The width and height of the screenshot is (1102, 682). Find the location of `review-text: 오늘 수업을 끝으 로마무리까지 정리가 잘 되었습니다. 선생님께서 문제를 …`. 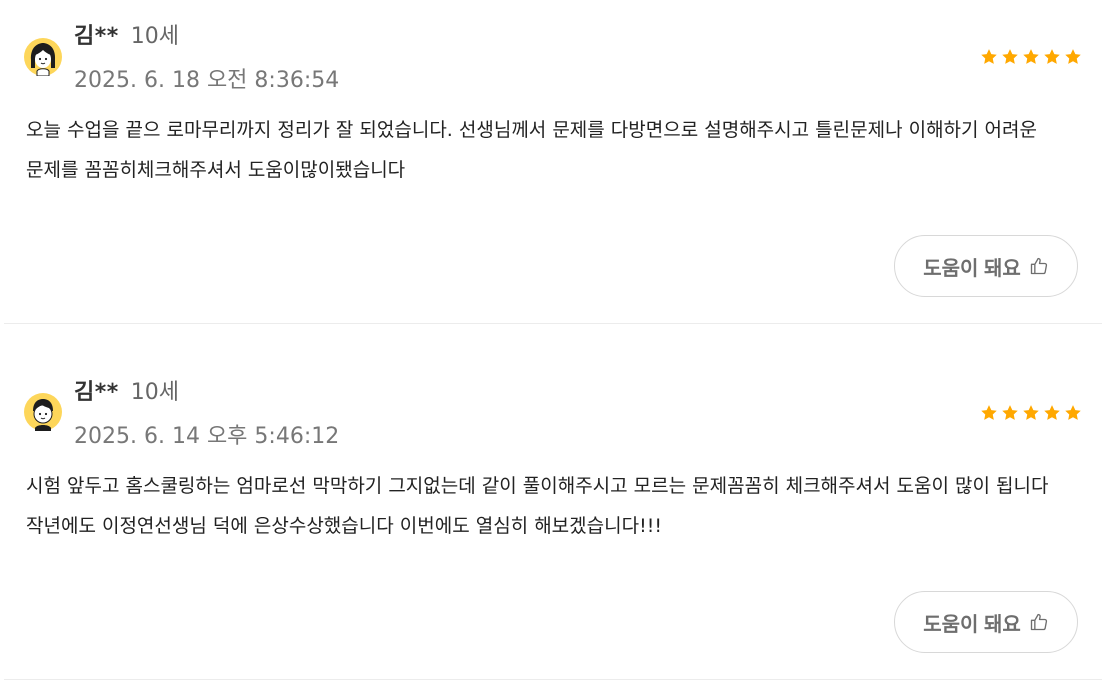

review-text: 오늘 수업을 끝으 로마무리까지 정리가 잘 되었습니다. 선생님께서 문제를 … is located at coordinates (531, 150).